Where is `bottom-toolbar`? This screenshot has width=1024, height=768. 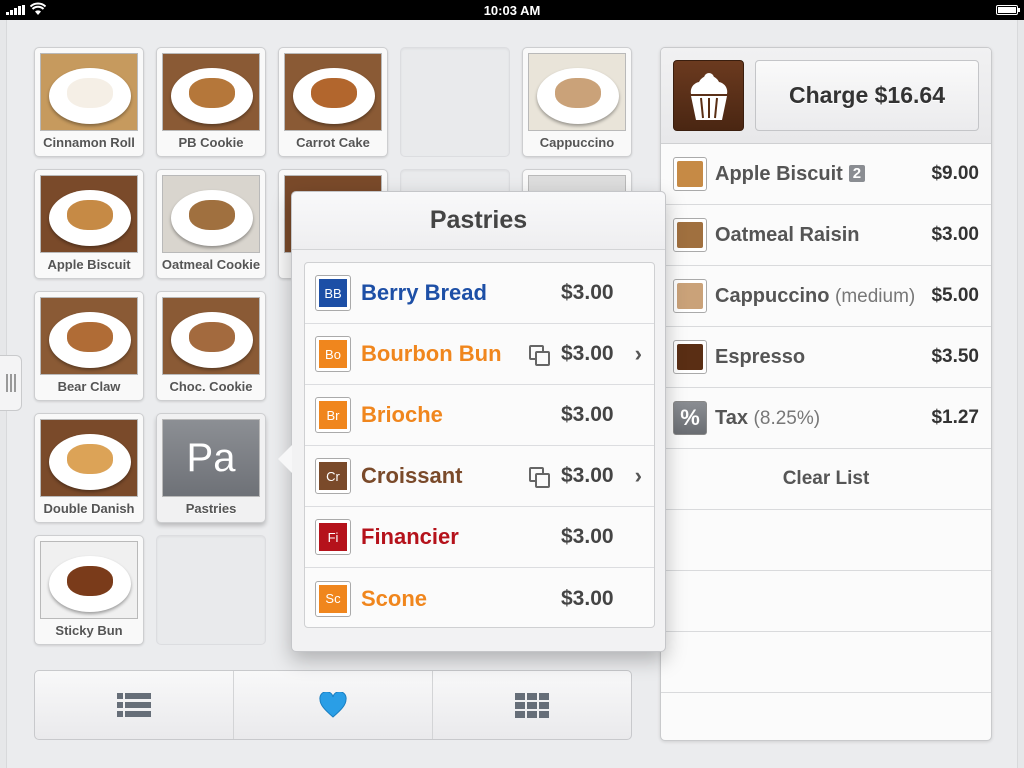 bottom-toolbar is located at coordinates (333, 705).